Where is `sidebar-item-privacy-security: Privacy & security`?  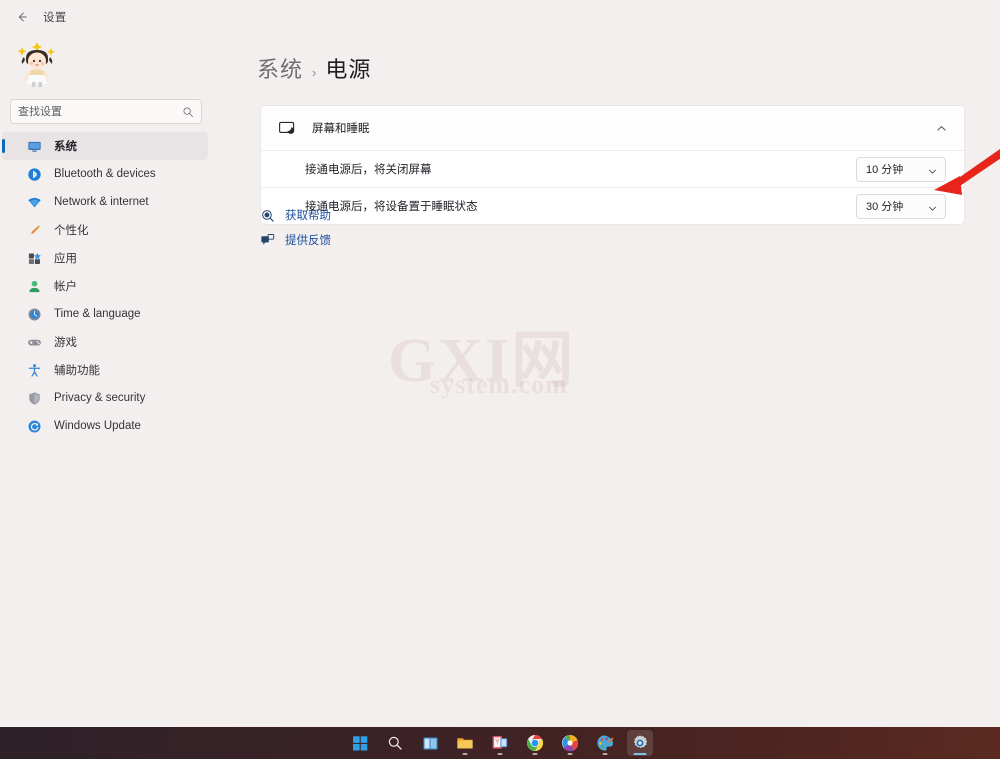 sidebar-item-privacy-security: Privacy & security is located at coordinates (105, 398).